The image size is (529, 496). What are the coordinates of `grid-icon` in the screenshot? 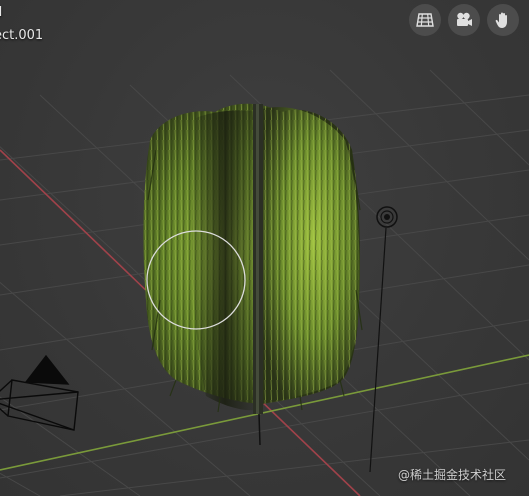 It's located at (425, 20).